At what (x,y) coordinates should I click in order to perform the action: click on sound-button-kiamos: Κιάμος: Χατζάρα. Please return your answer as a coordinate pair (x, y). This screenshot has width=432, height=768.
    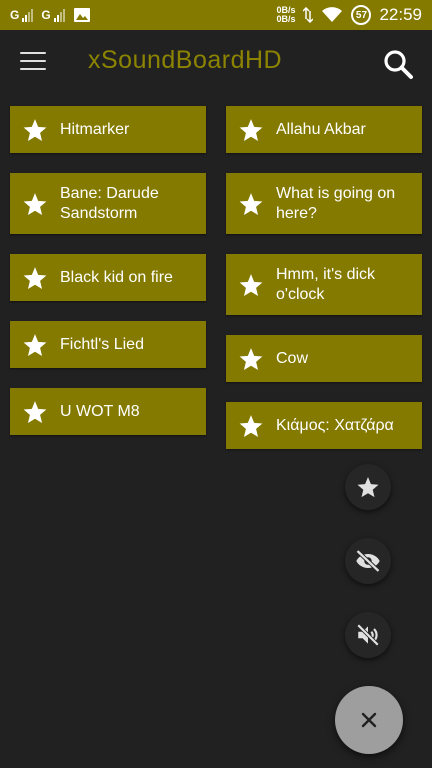
    Looking at the image, I should click on (324, 425).